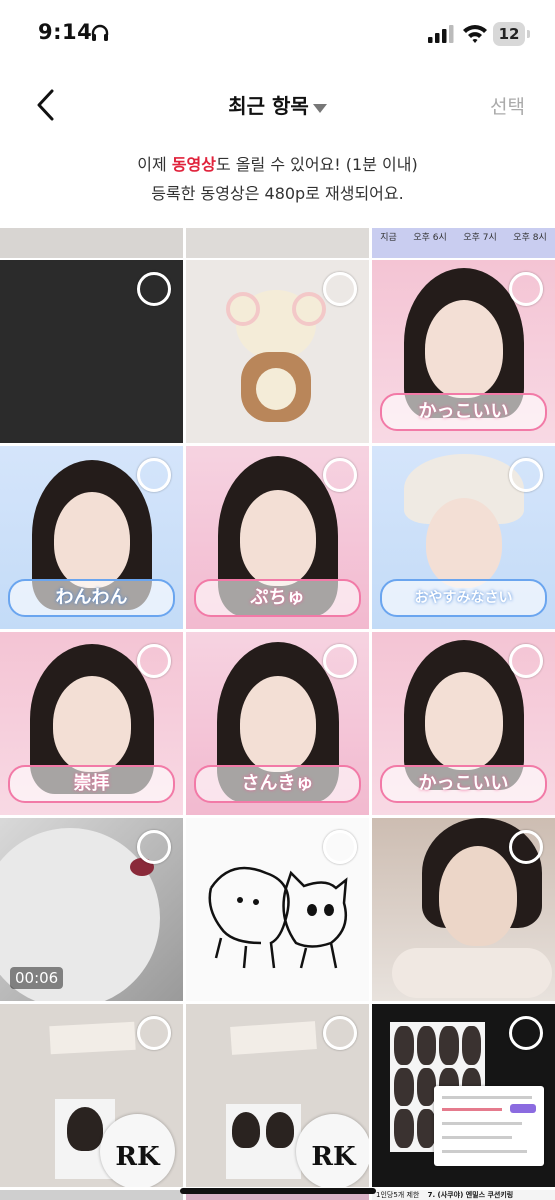 The image size is (555, 1200). Describe the element at coordinates (154, 164) in the screenshot. I see `notice-text: 이제` at that location.